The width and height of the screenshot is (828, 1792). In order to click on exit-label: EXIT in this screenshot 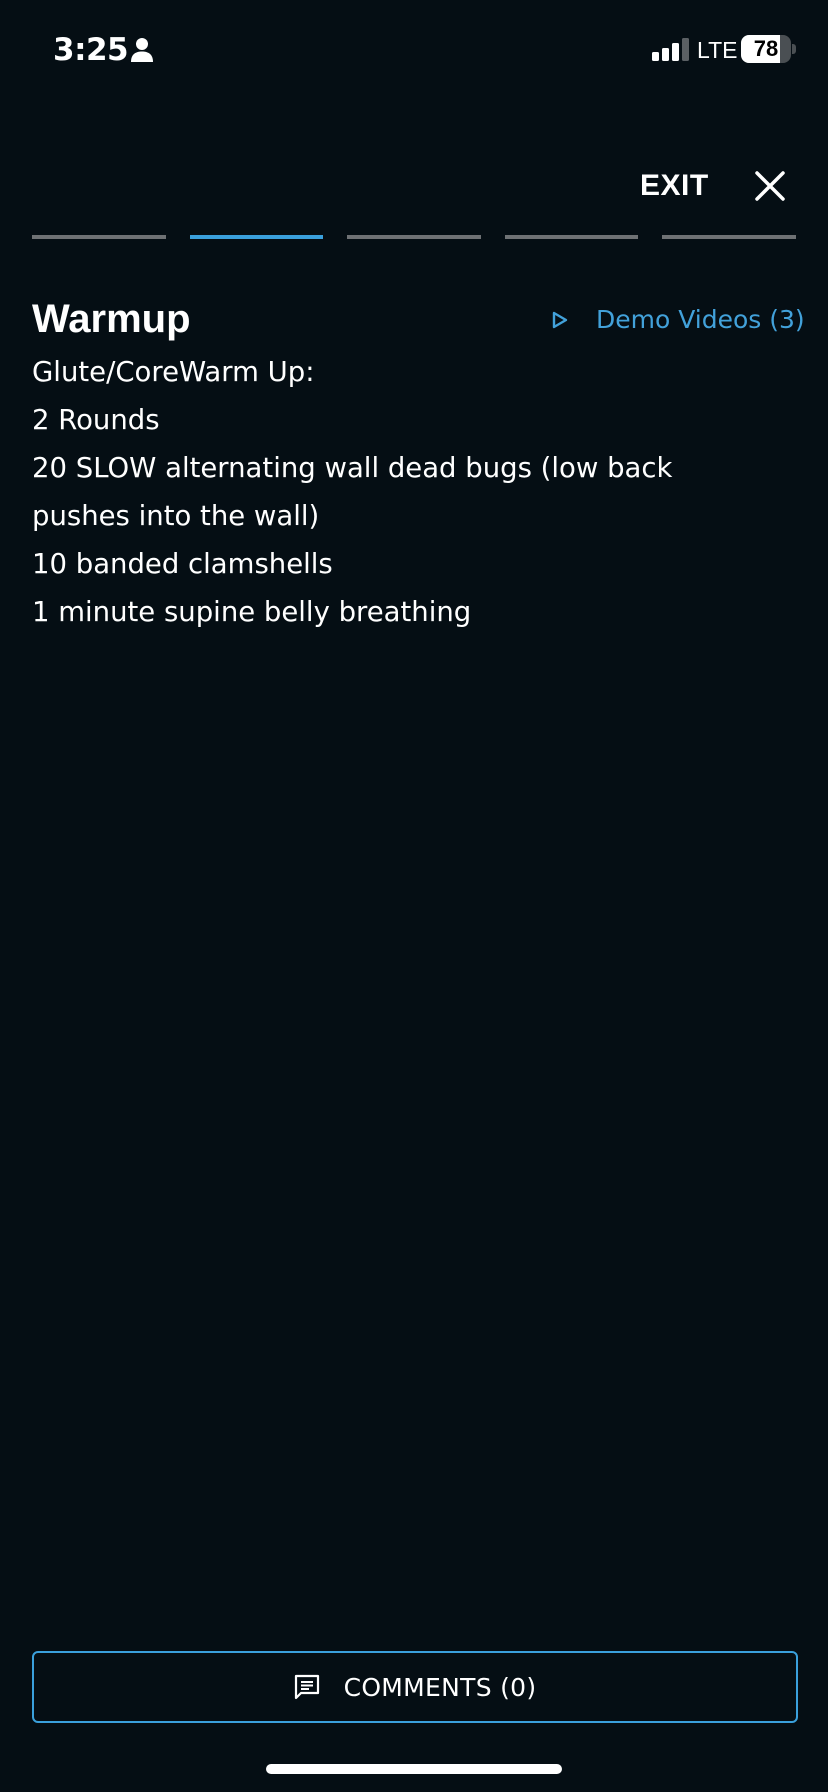, I will do `click(674, 185)`.